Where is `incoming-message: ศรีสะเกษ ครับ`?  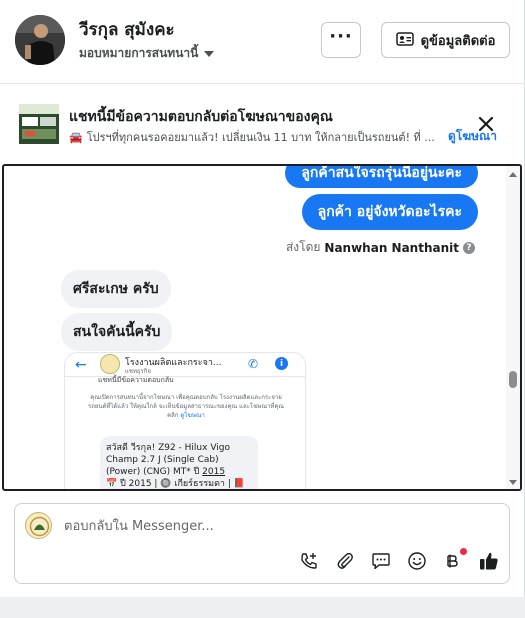 incoming-message: ศรีสะเกษ ครับ is located at coordinates (116, 289).